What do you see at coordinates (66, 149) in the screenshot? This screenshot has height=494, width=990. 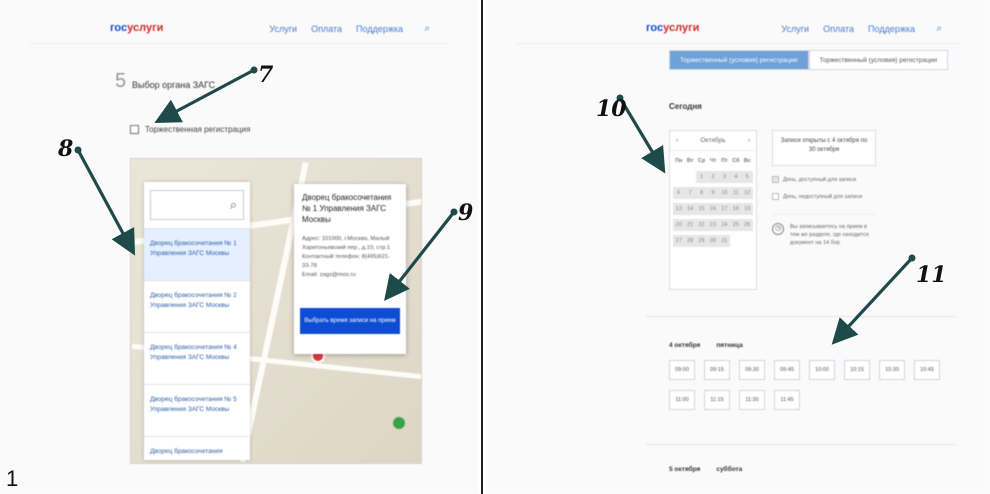 I see `annotation-8: 8` at bounding box center [66, 149].